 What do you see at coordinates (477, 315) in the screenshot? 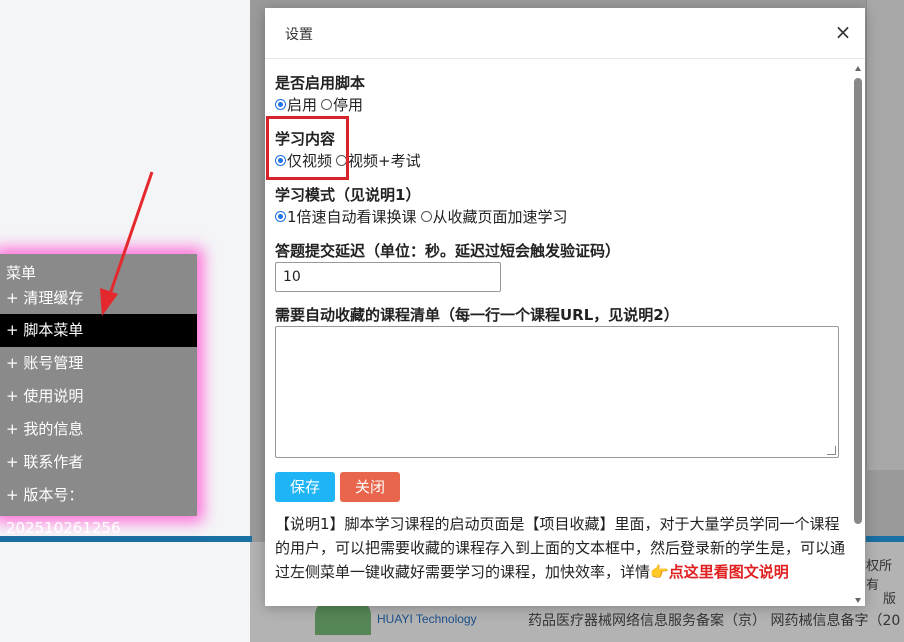
I see `course-list-label: 需要自动收藏的课程清单（每一行一个课程URL，见说明2）` at bounding box center [477, 315].